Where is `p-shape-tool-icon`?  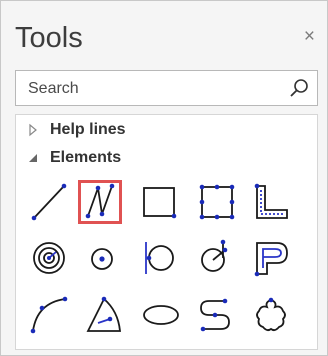 p-shape-tool-icon is located at coordinates (271, 259).